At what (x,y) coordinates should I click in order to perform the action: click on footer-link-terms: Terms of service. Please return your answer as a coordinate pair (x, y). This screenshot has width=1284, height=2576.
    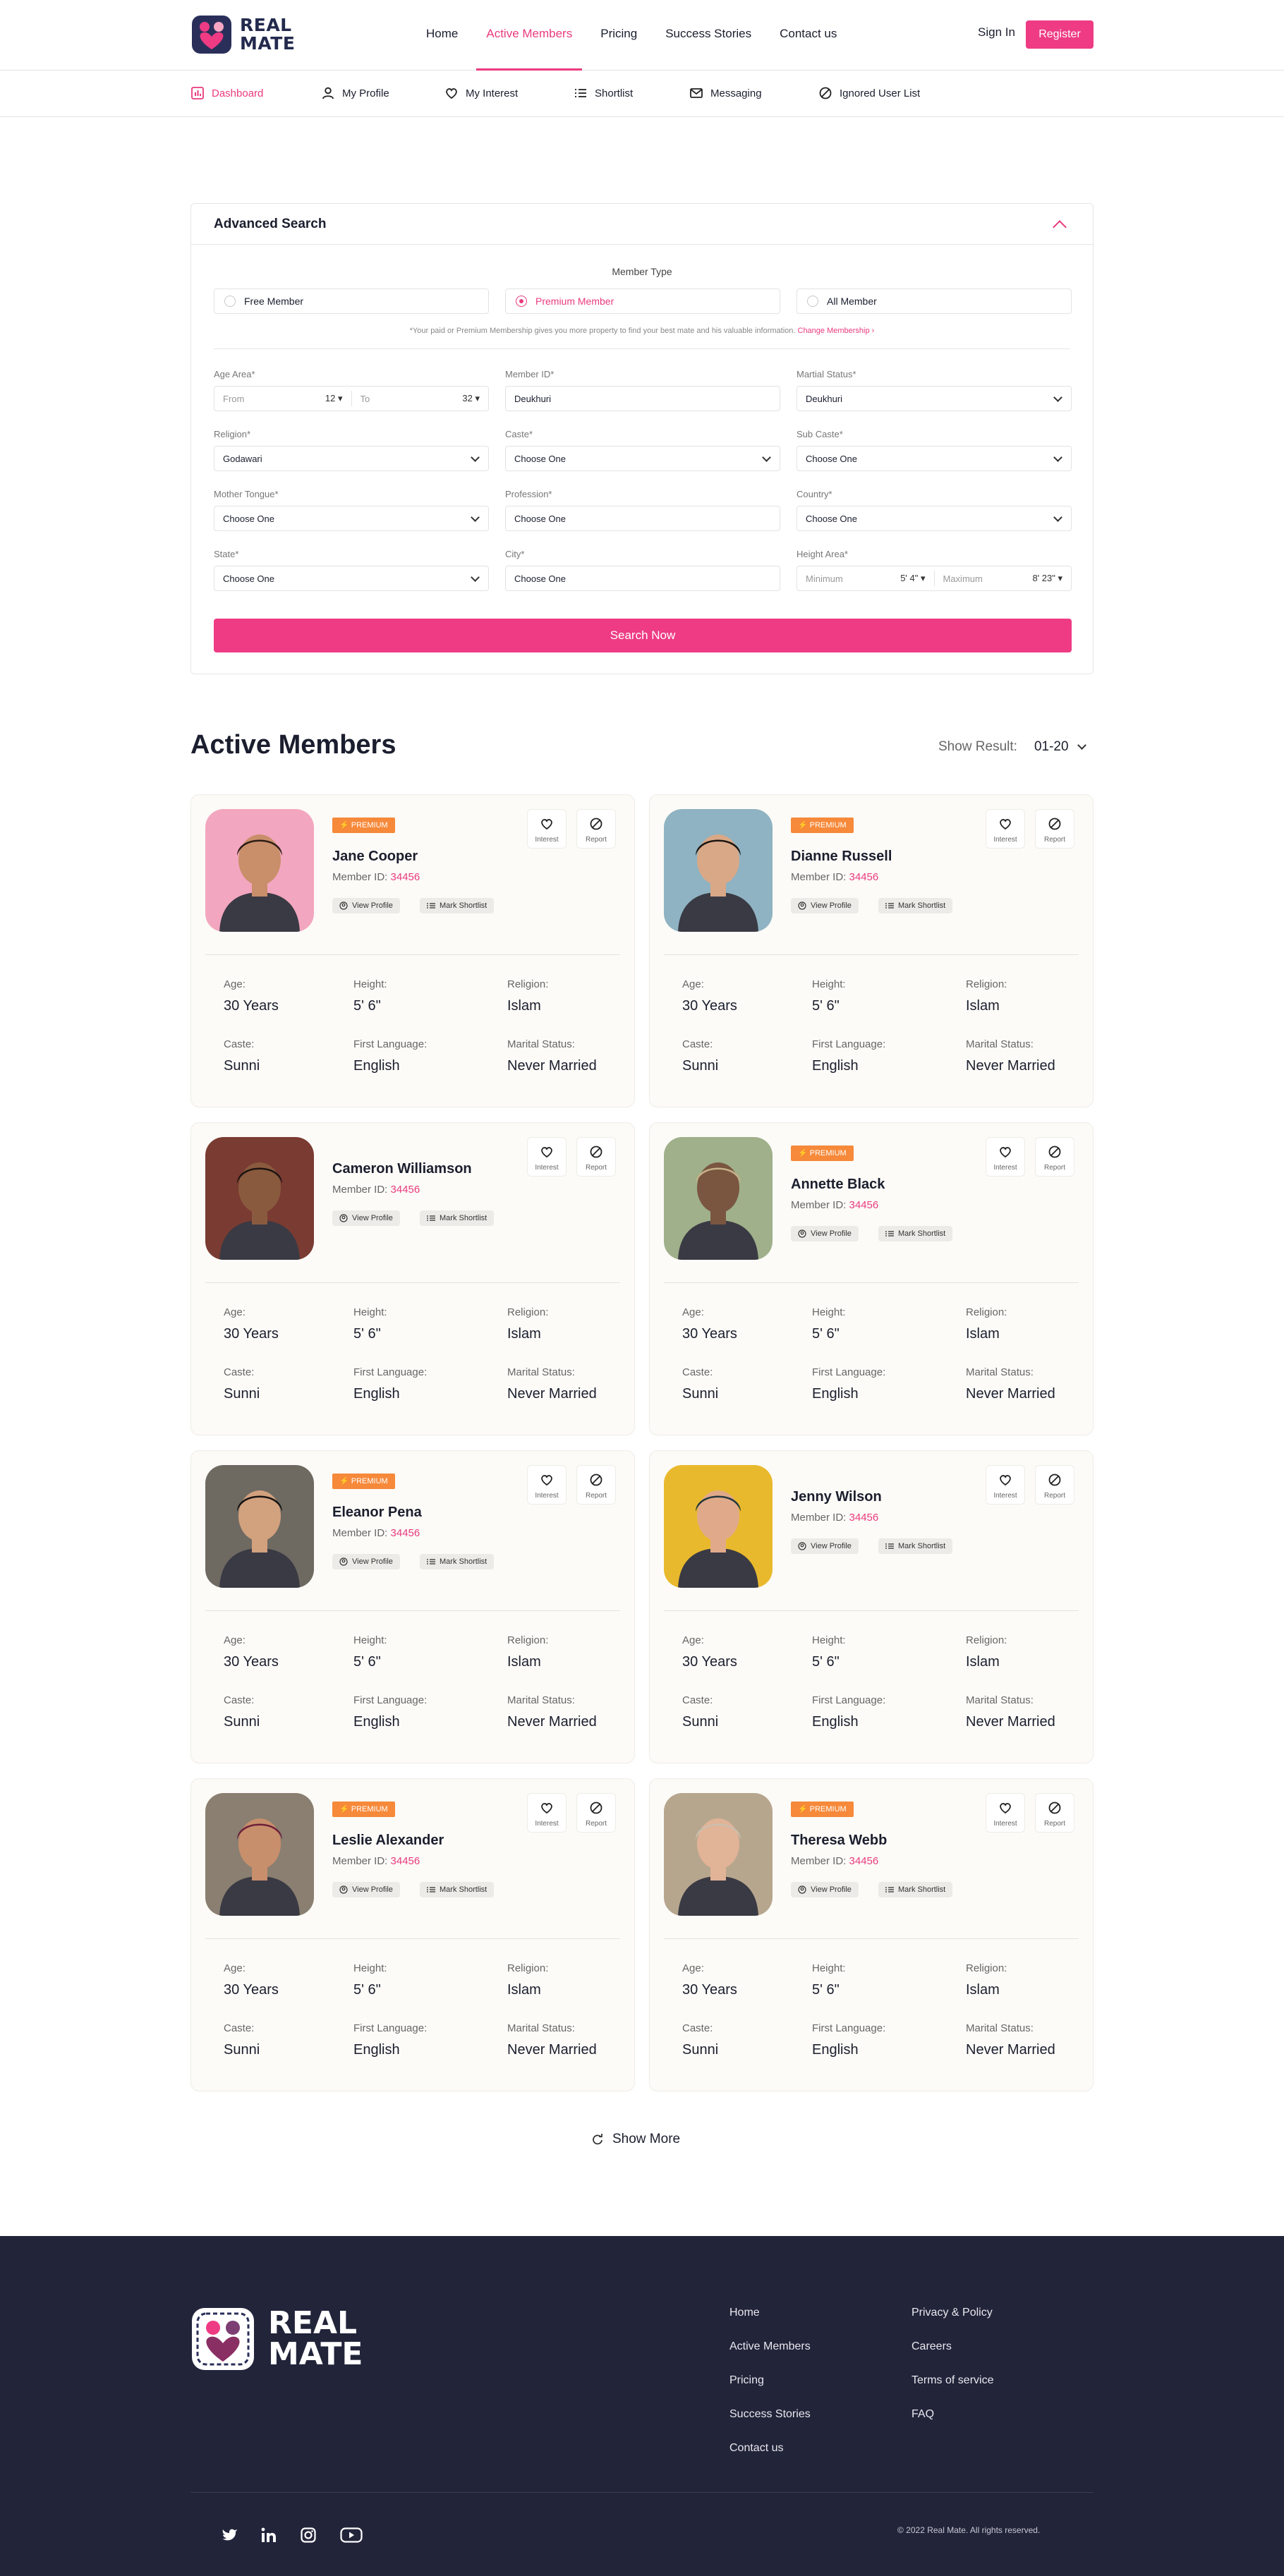
    Looking at the image, I should click on (952, 2380).